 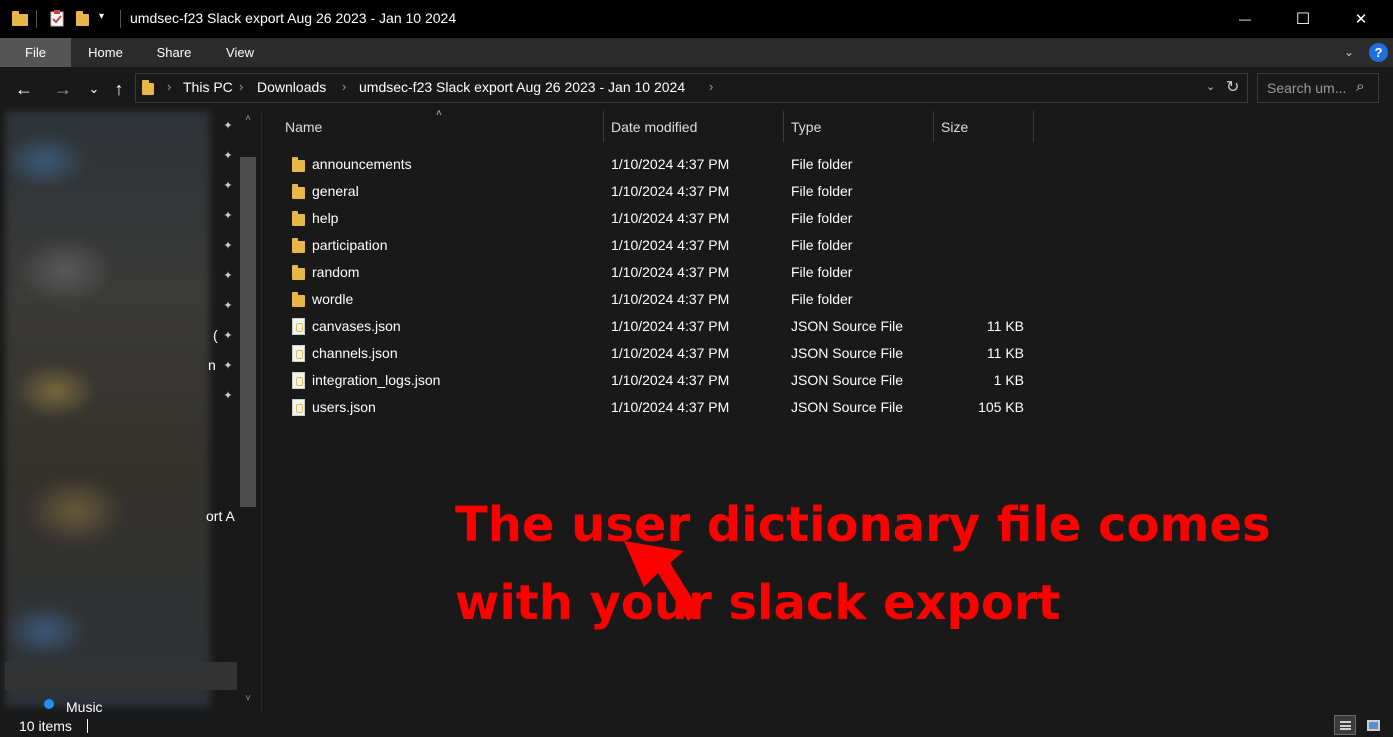 I want to click on divider, so click(x=87, y=726).